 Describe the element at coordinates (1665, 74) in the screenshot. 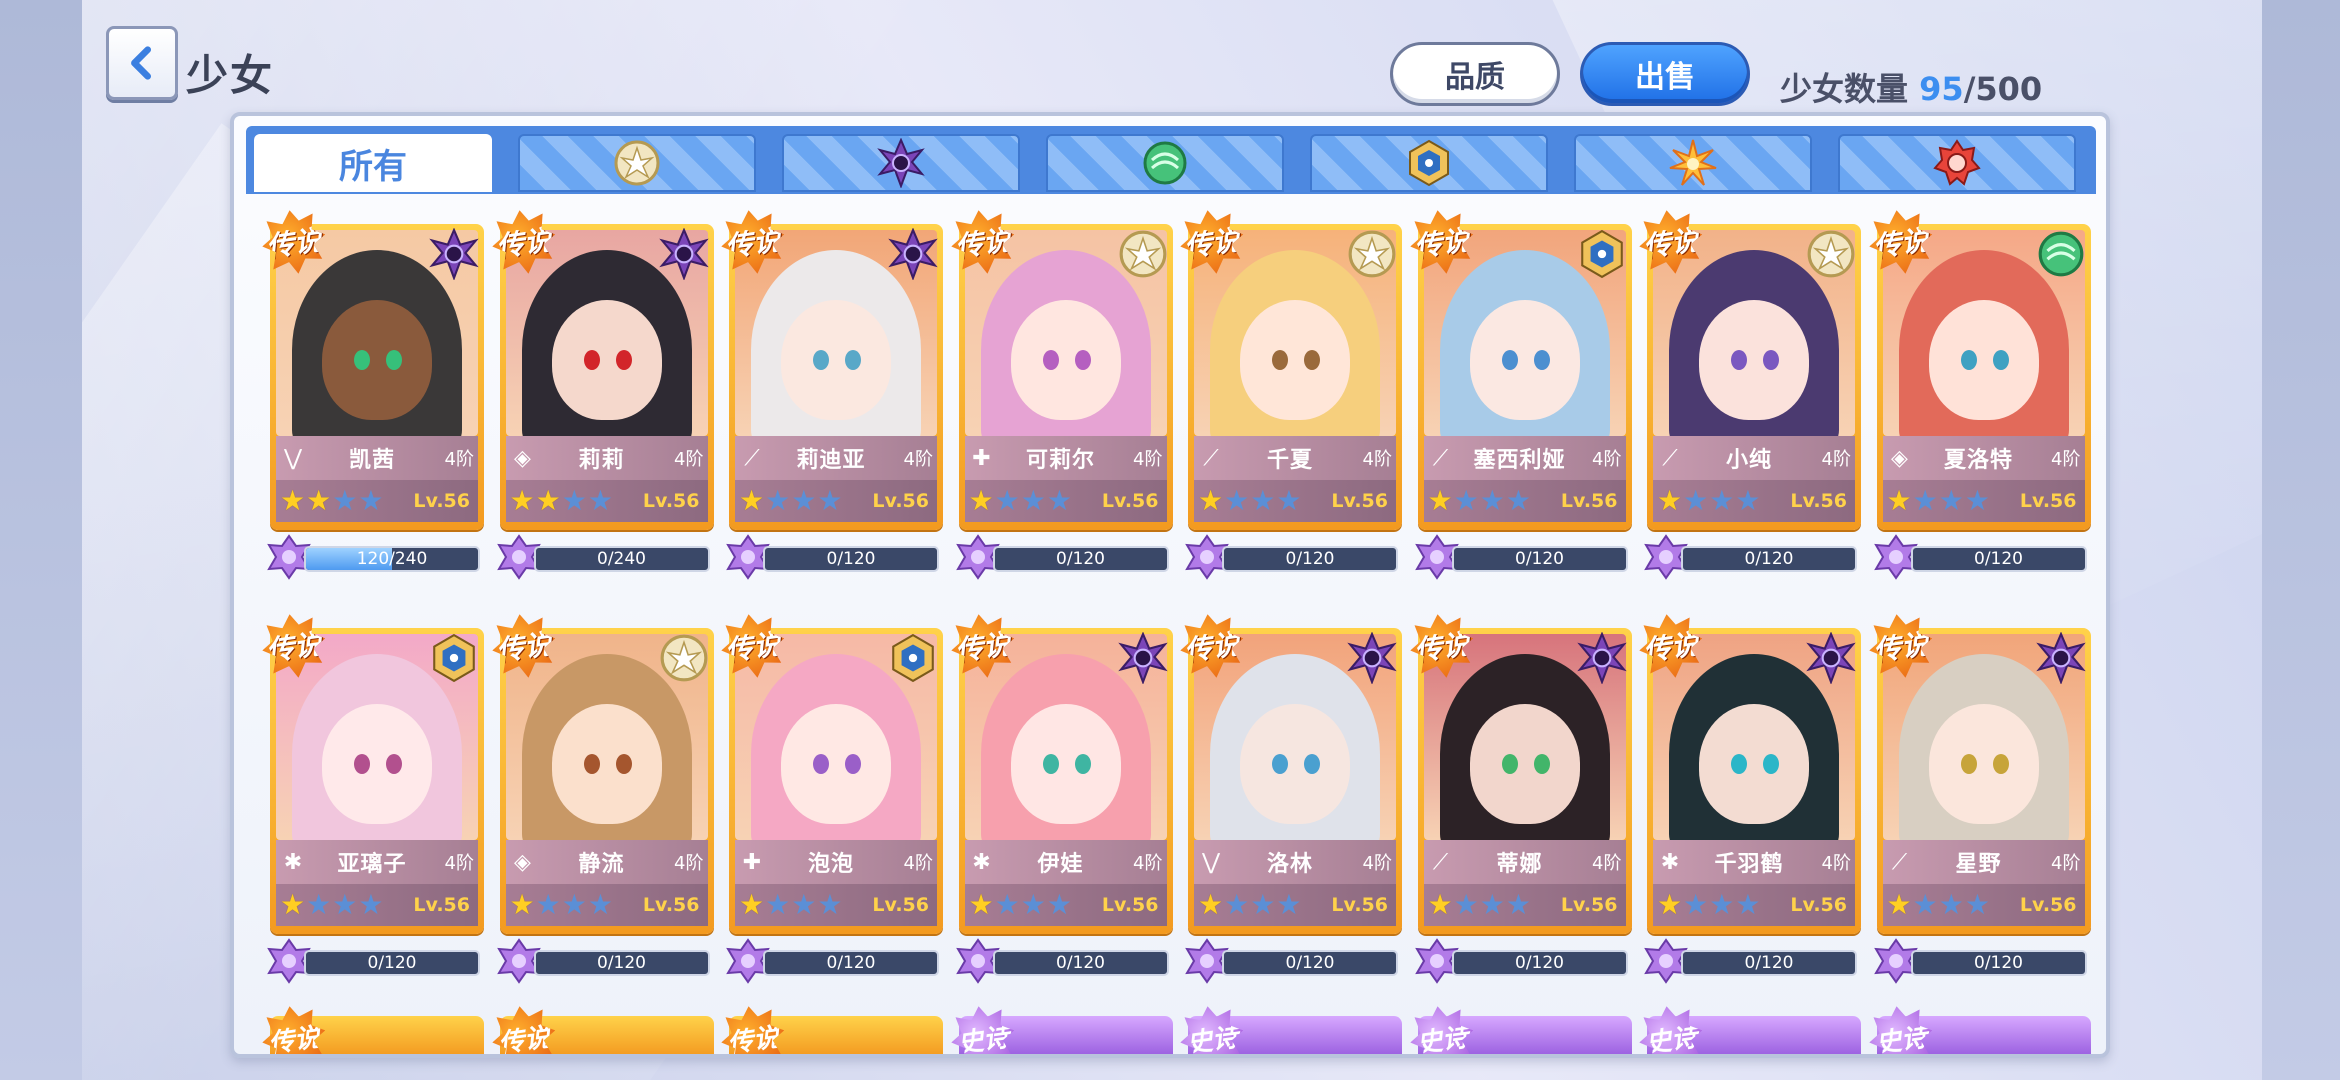

I see `sell-button: 出售` at that location.